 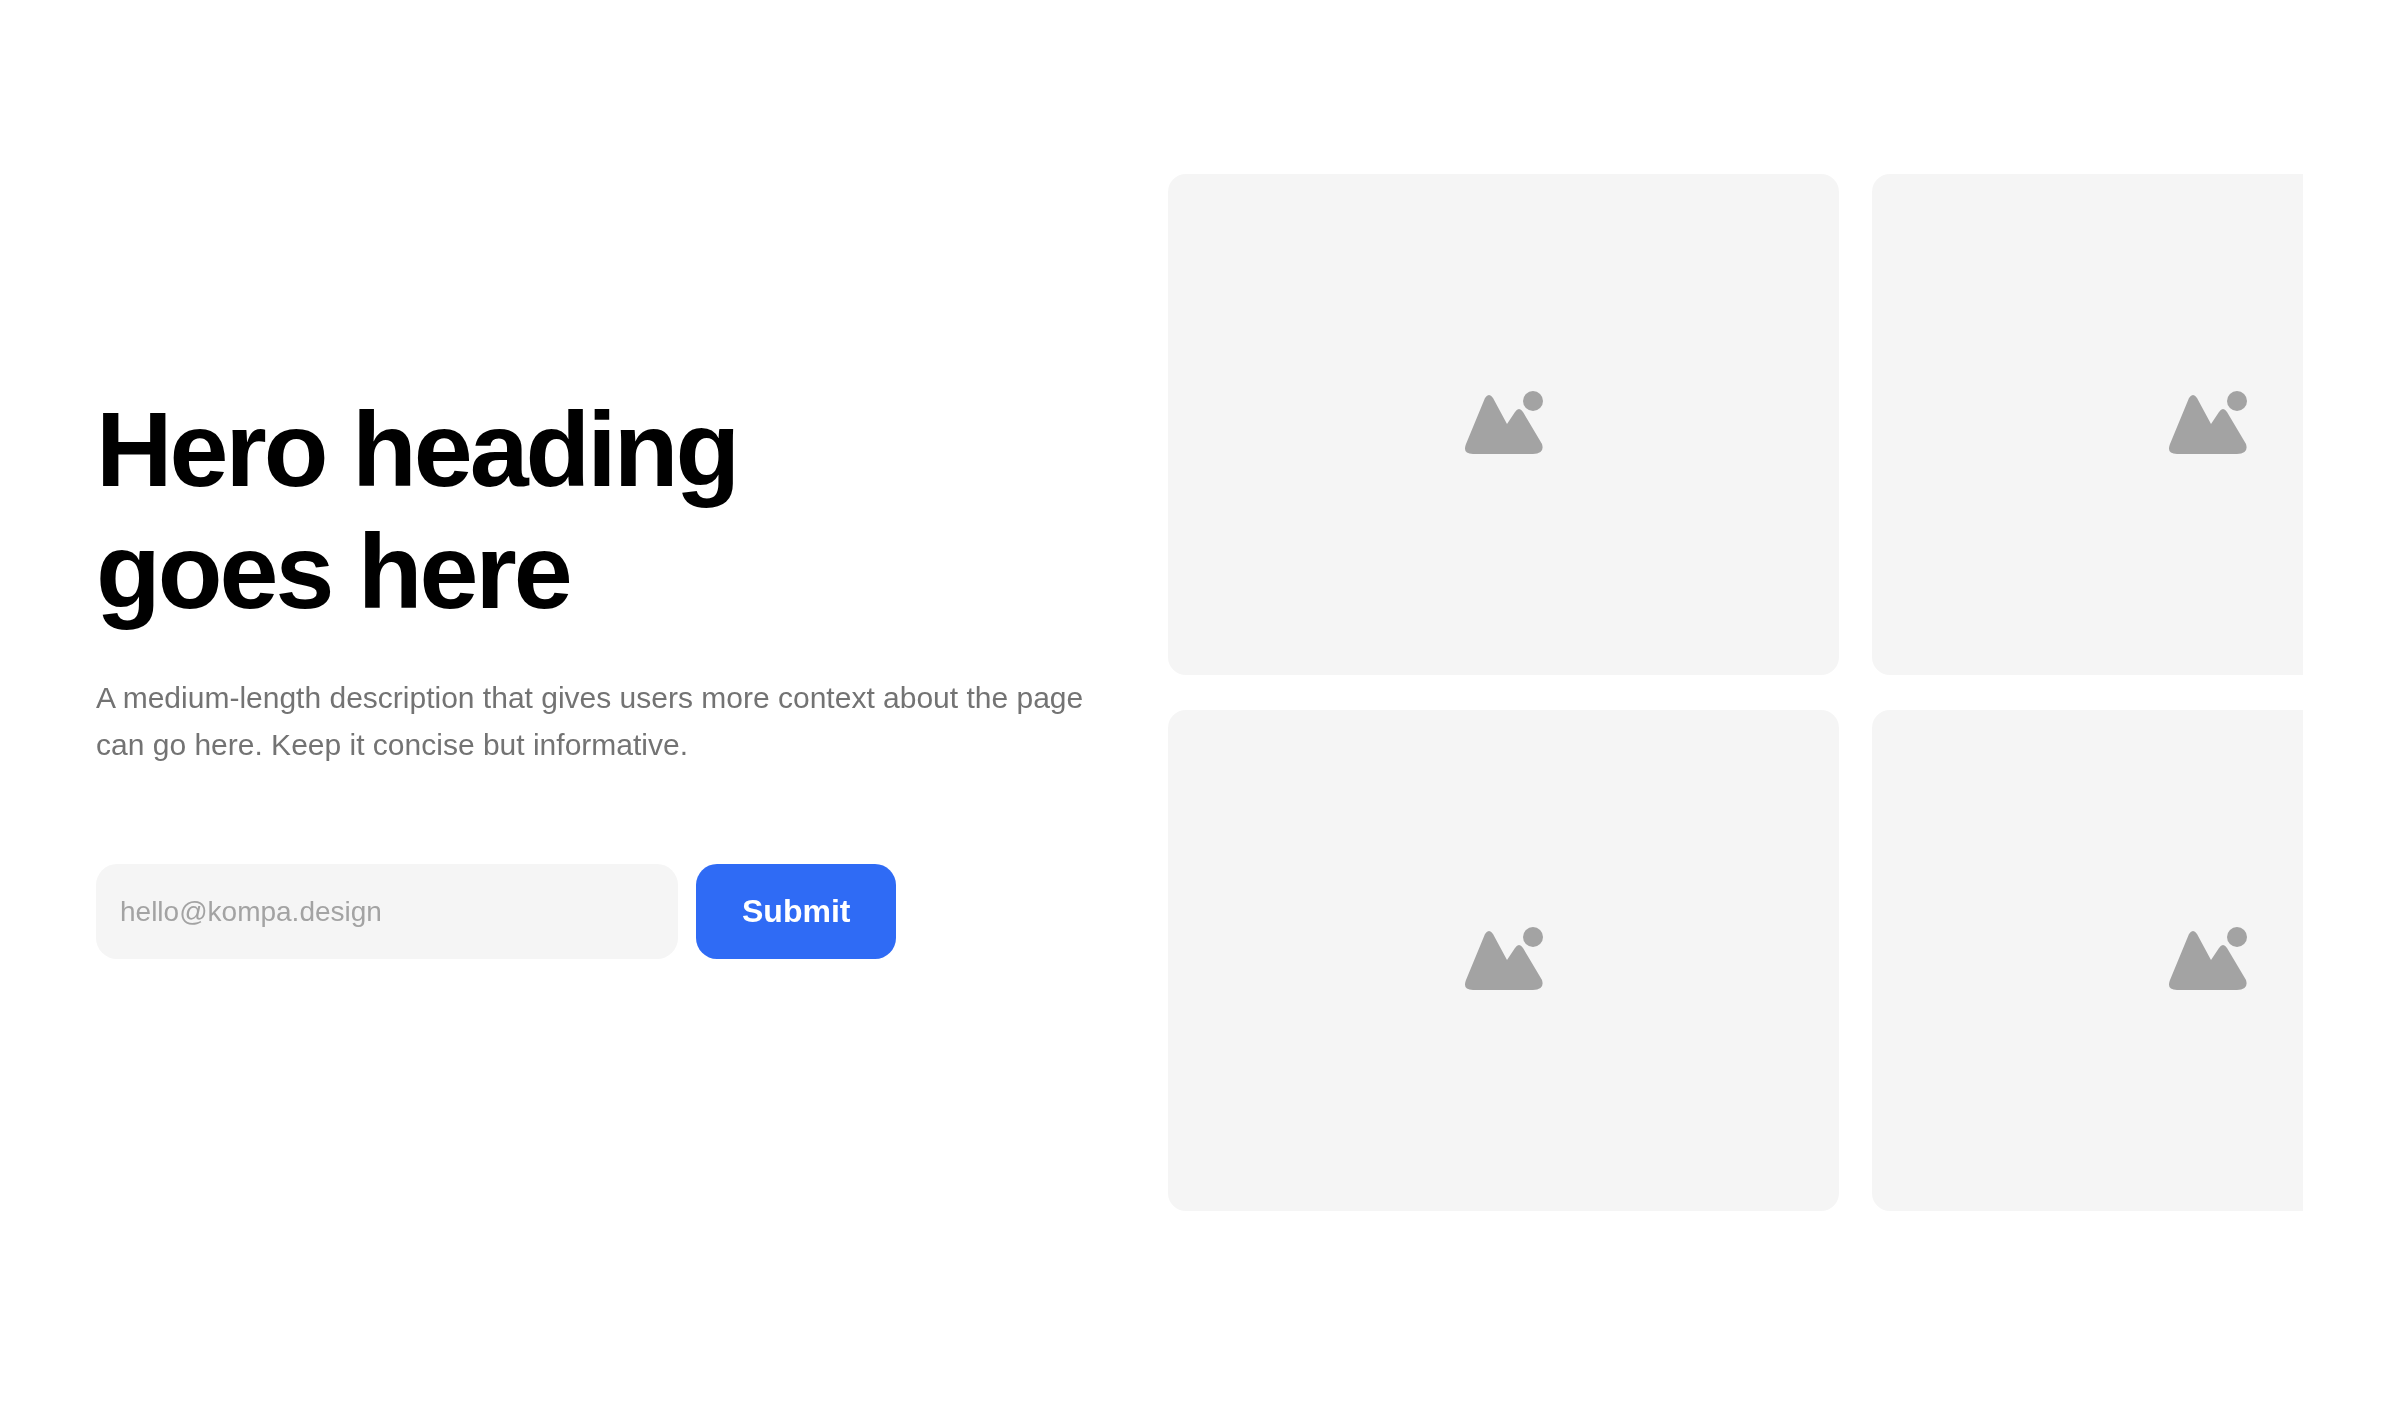 What do you see at coordinates (590, 721) in the screenshot?
I see `hero-description: A medium-length description that gives users more context about the page can go here. Keep it concise but informative.` at bounding box center [590, 721].